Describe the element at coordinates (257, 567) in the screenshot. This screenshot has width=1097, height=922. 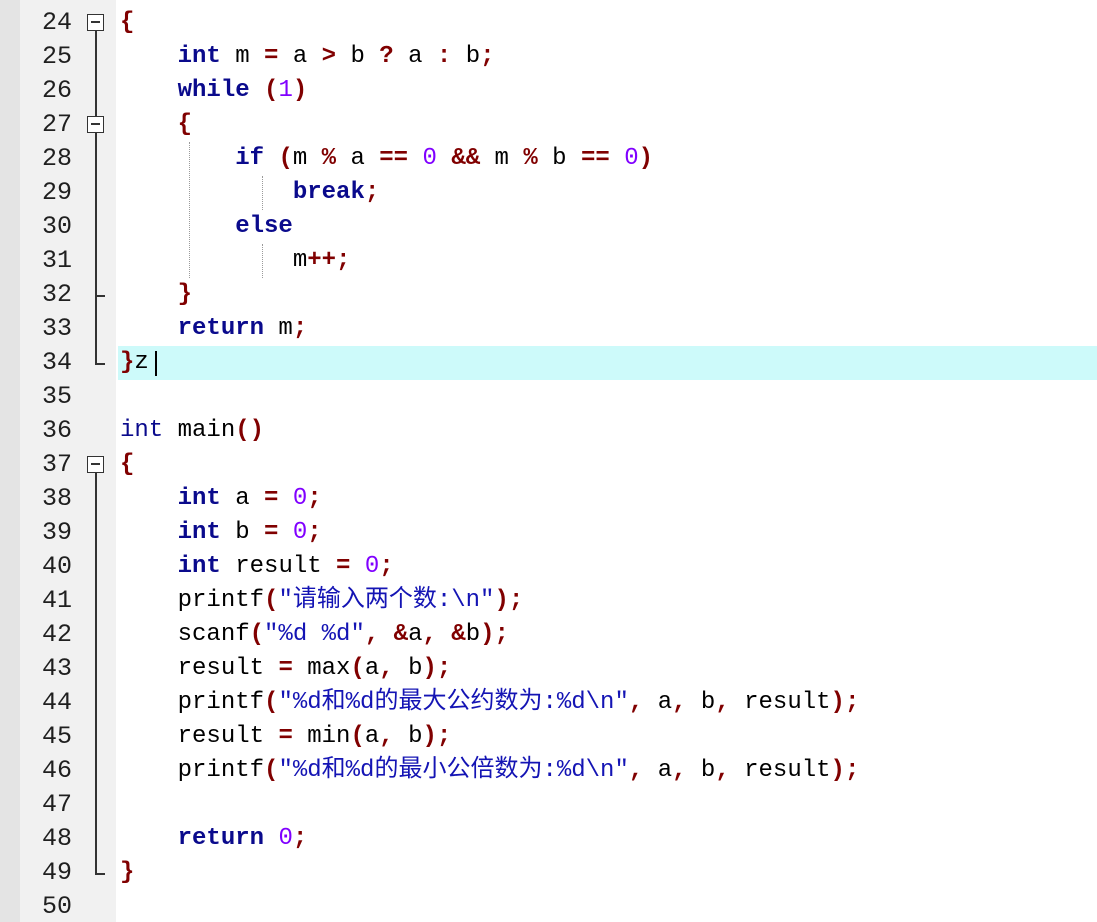
I see `code-text: int result = 0;` at that location.